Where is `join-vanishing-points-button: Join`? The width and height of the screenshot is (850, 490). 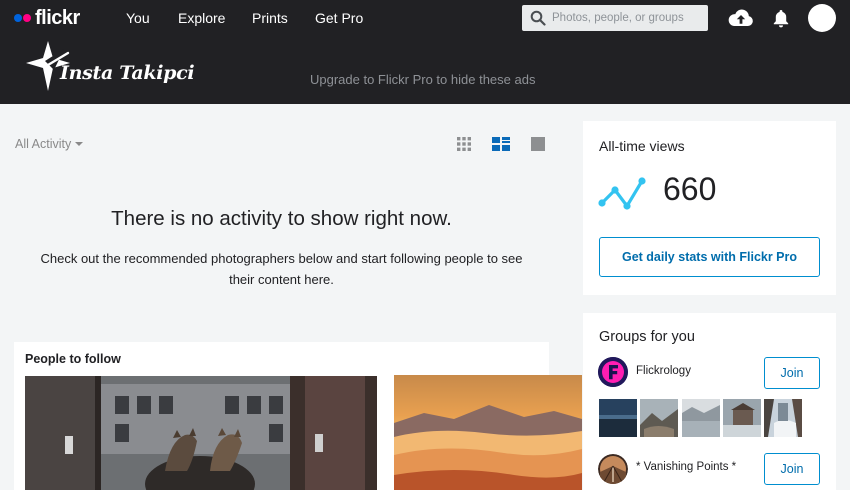
join-vanishing-points-button: Join is located at coordinates (792, 469).